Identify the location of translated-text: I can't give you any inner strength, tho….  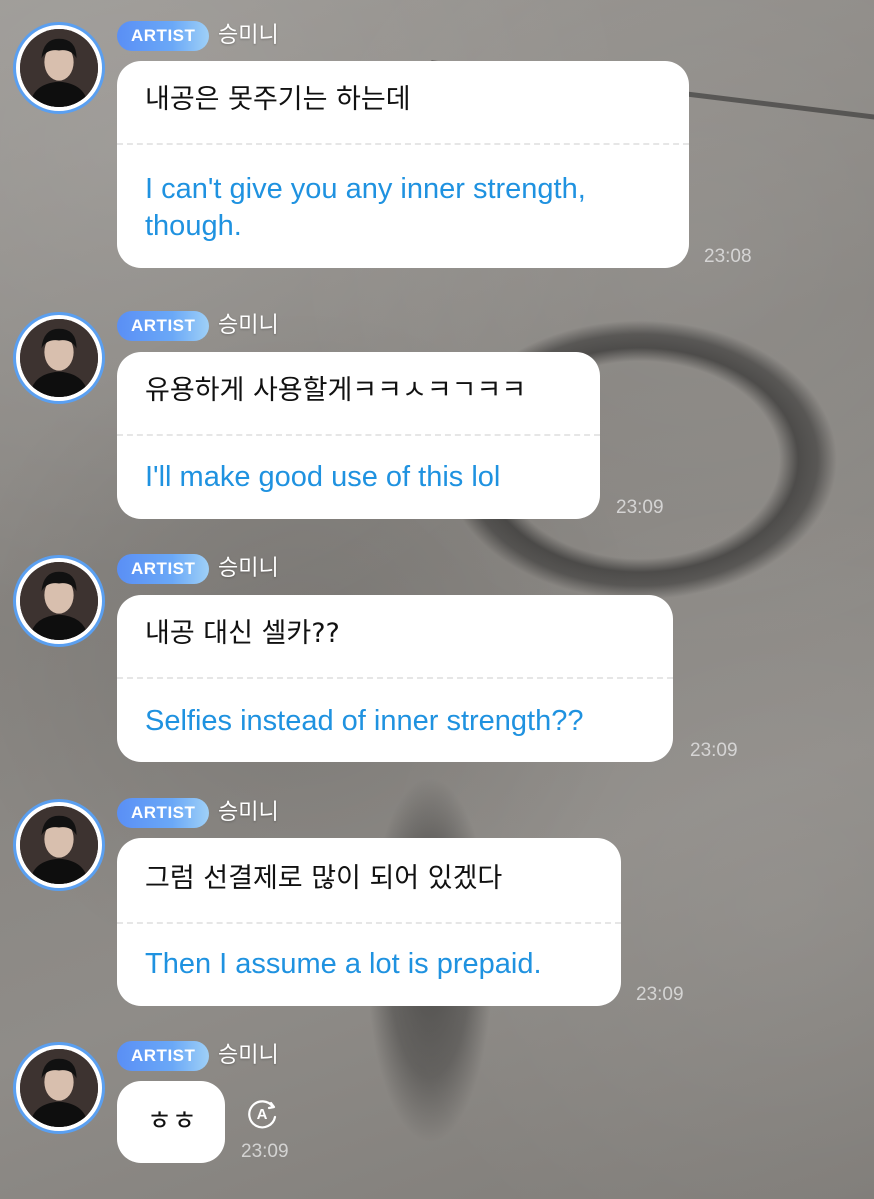
(365, 207).